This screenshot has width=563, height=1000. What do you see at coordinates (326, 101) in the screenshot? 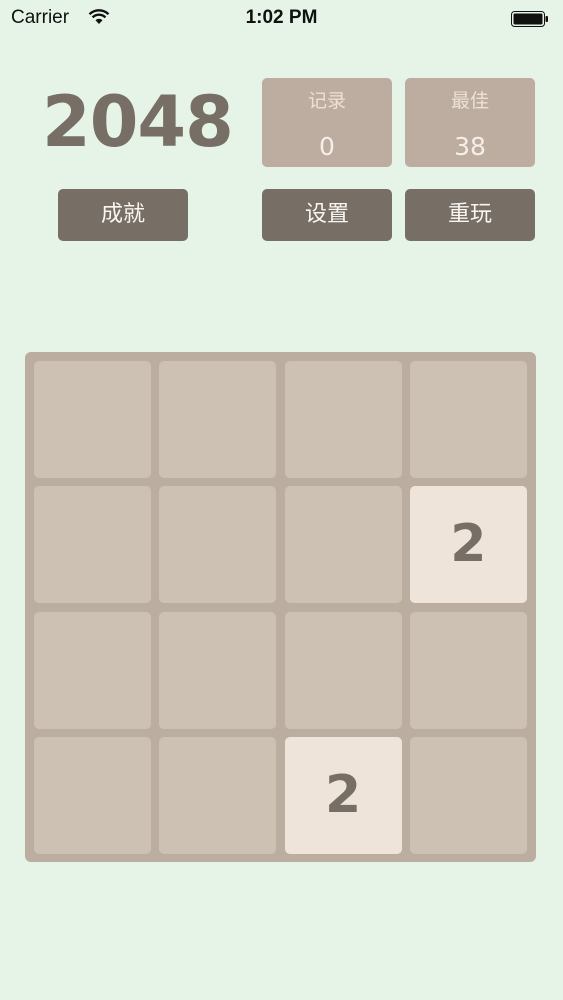
I see `record-label: 记录` at bounding box center [326, 101].